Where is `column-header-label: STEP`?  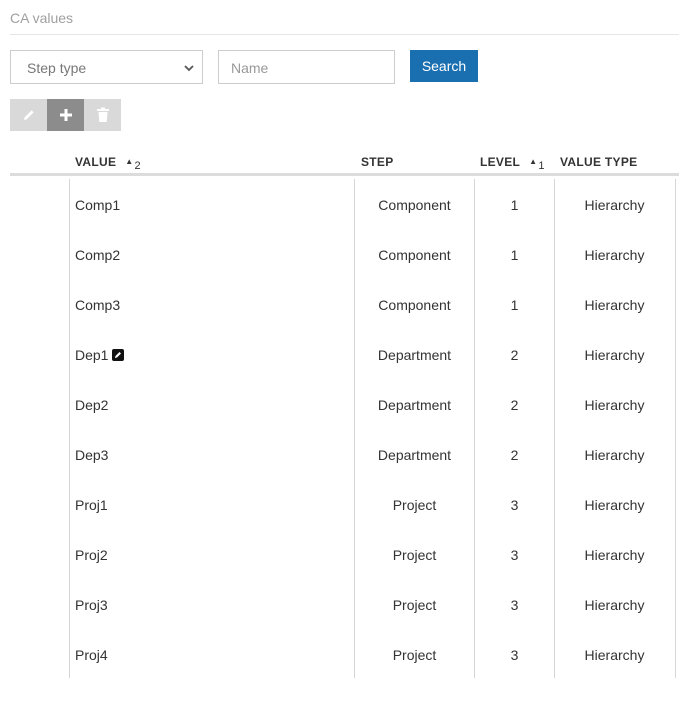 column-header-label: STEP is located at coordinates (377, 162).